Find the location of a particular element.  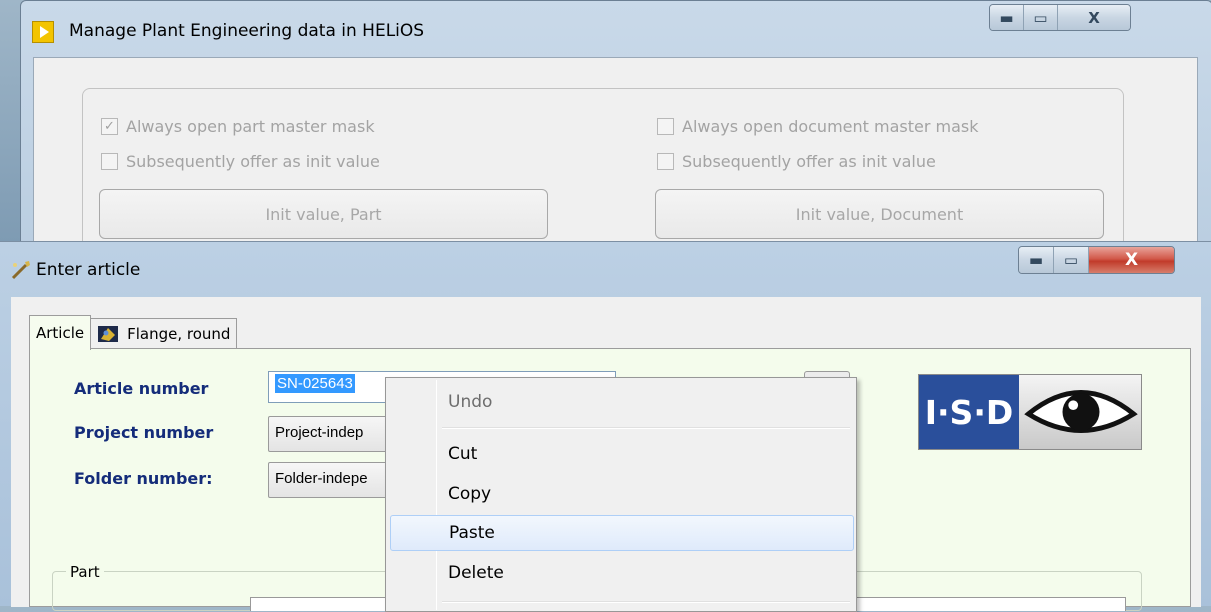

project-number-combo: Project-indep is located at coordinates (333, 434).